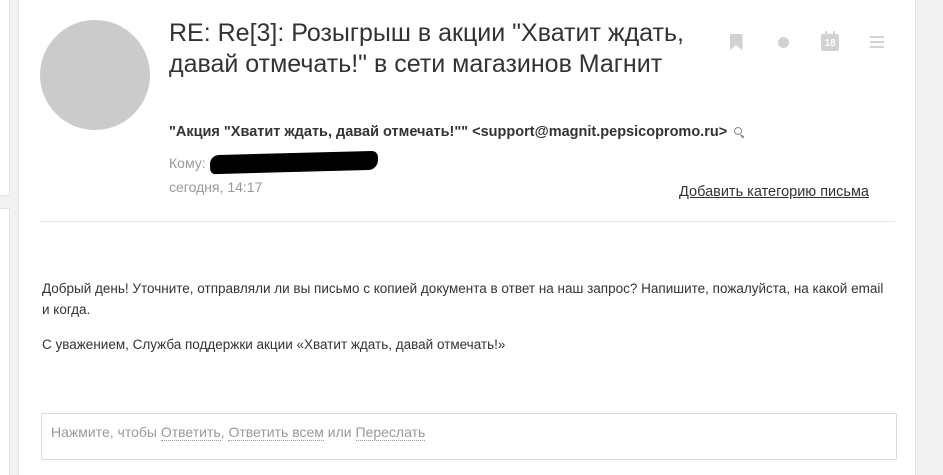 The width and height of the screenshot is (943, 475). What do you see at coordinates (339, 432) in the screenshot?
I see `reply-or: или` at bounding box center [339, 432].